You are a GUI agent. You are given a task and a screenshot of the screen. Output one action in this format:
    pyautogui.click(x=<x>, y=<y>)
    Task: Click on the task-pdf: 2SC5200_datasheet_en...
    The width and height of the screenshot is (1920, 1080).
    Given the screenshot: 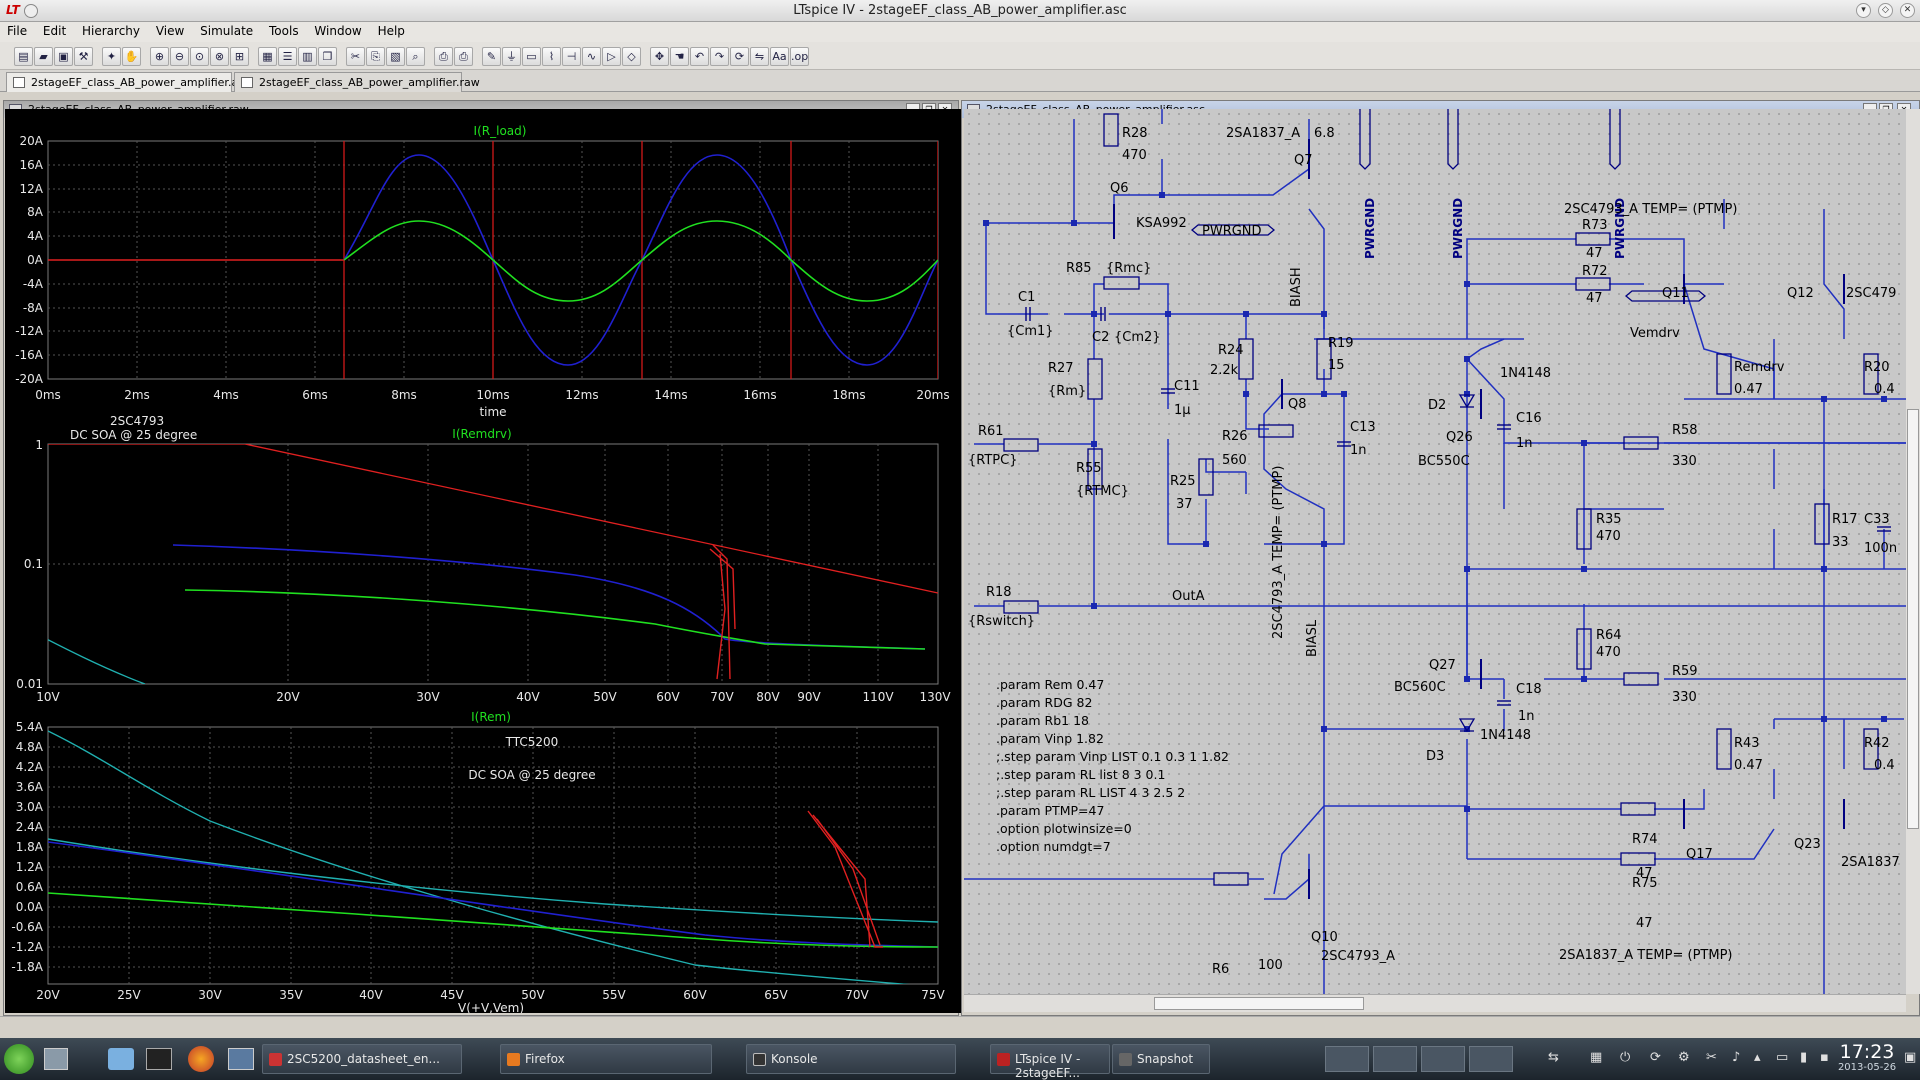 What is the action you would take?
    pyautogui.click(x=362, y=1059)
    